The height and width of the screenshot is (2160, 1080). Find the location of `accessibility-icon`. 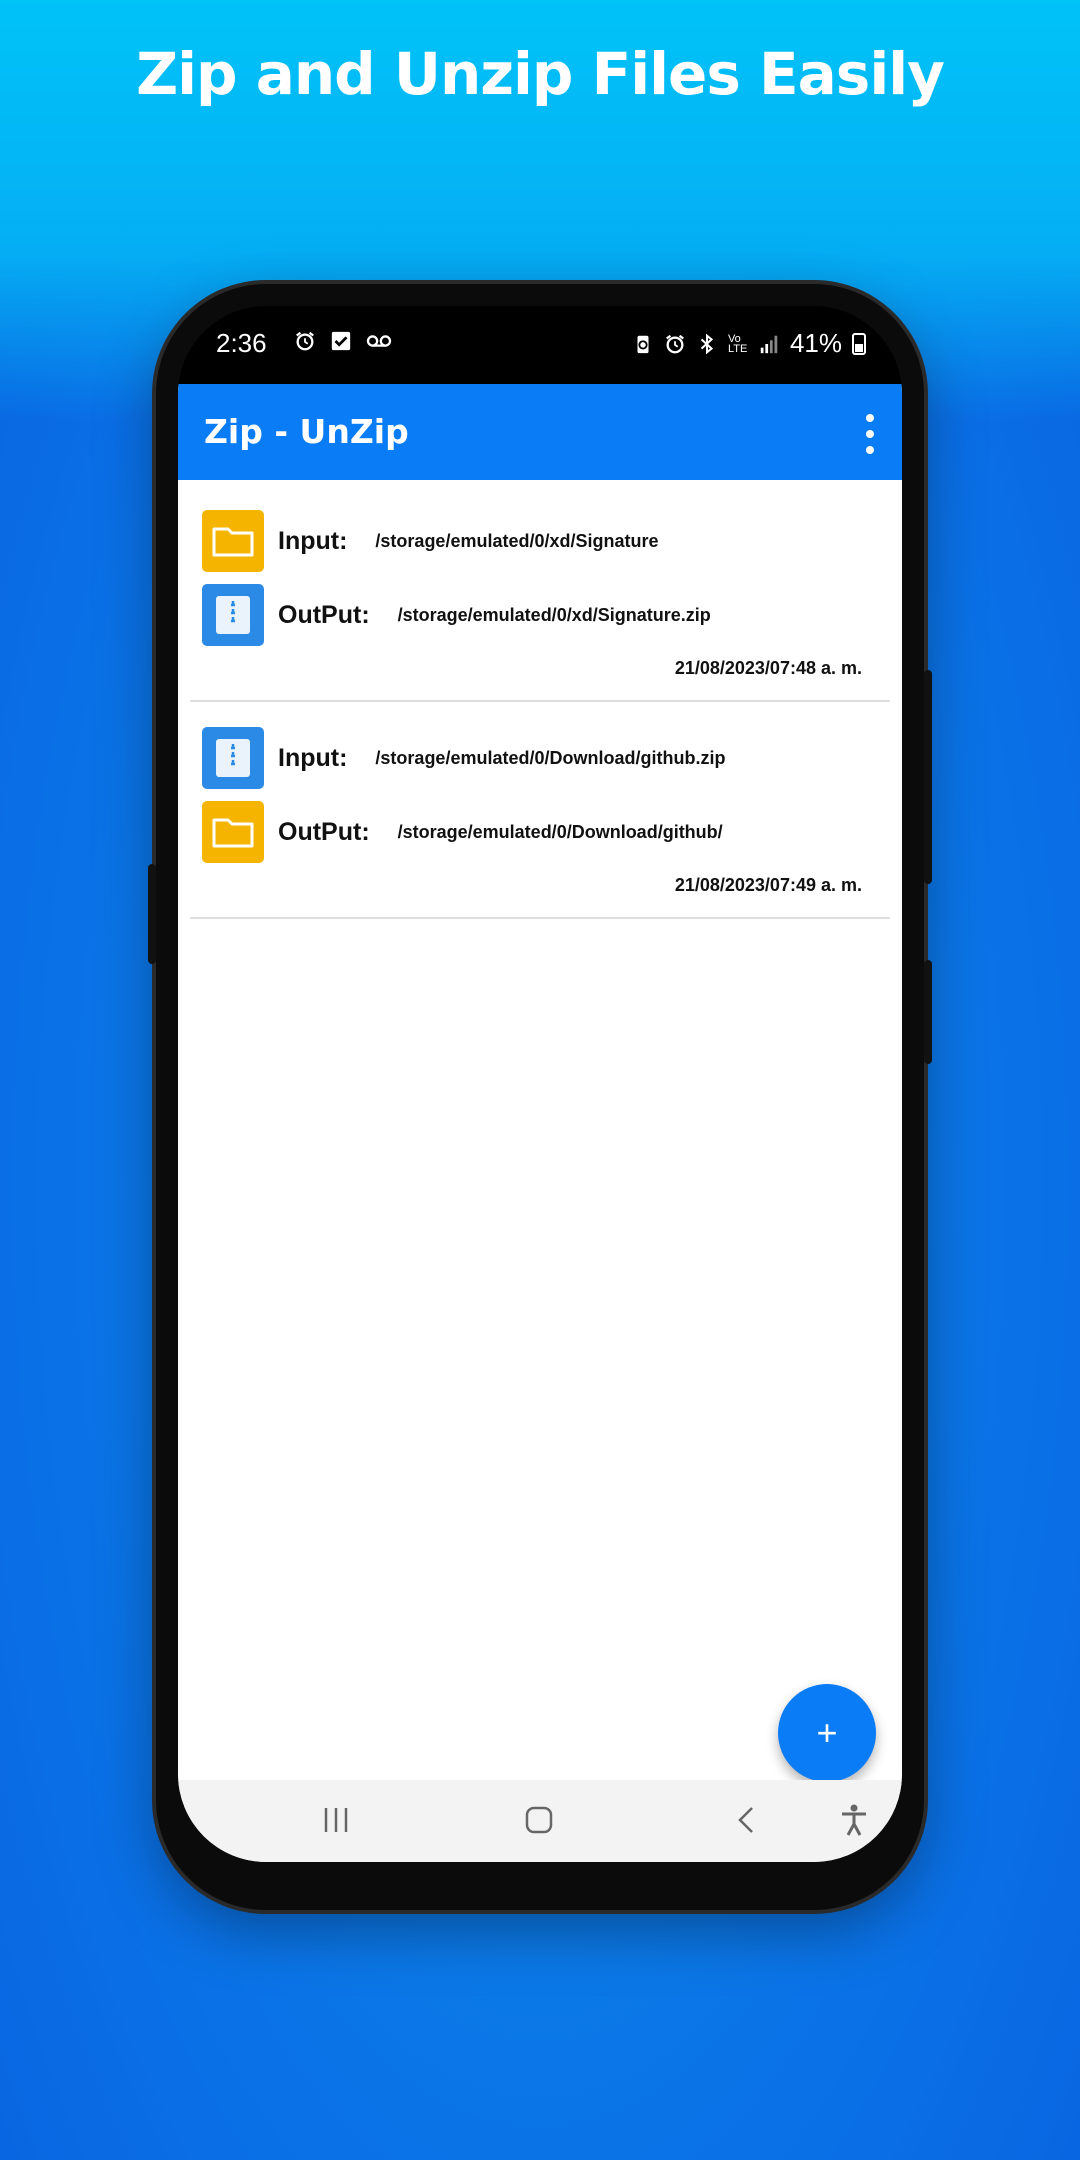

accessibility-icon is located at coordinates (854, 1820).